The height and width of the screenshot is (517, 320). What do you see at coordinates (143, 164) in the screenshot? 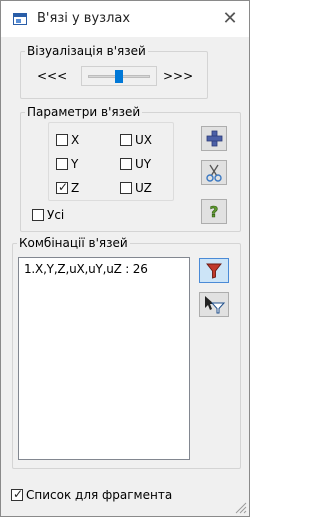
I see `checkbox-uy-label: UY` at bounding box center [143, 164].